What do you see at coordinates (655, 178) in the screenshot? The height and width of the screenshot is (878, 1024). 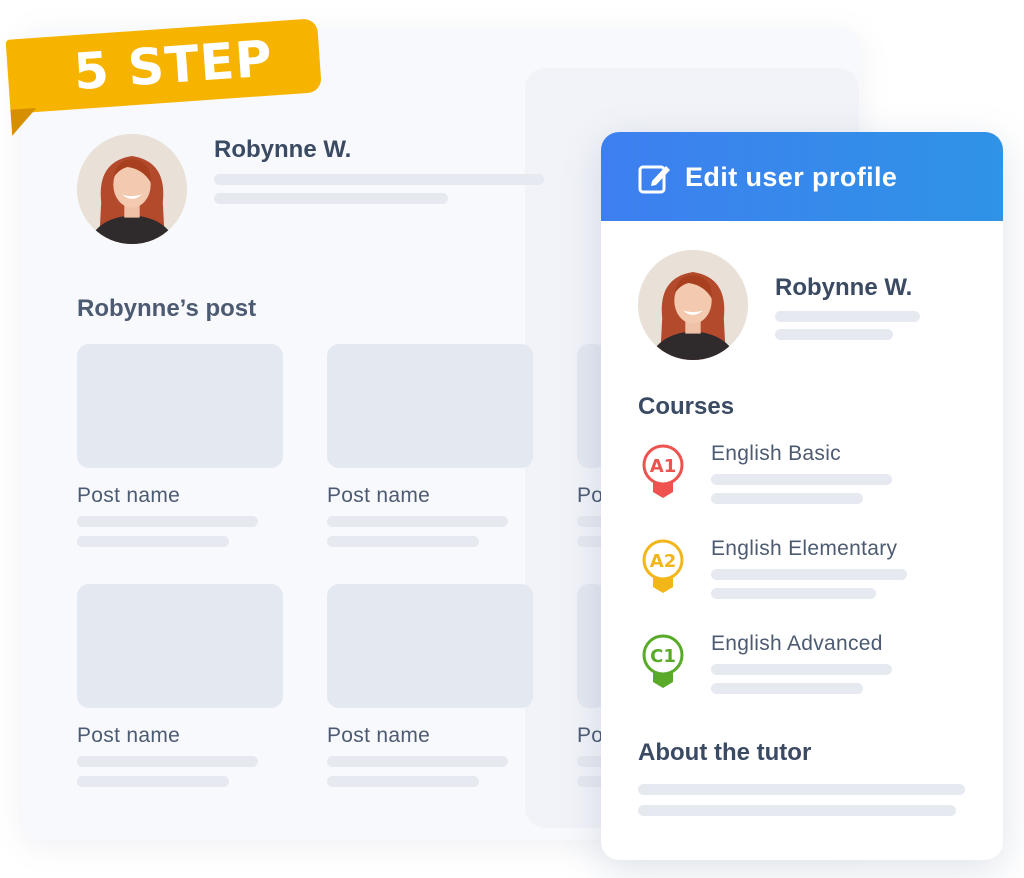 I see `edit-icon` at bounding box center [655, 178].